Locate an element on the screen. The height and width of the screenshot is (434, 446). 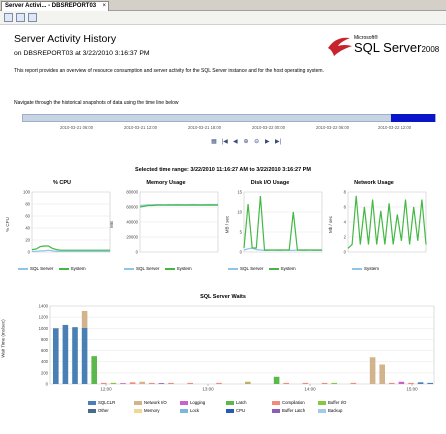
waits-ytick: 200 is located at coordinates (45, 372).